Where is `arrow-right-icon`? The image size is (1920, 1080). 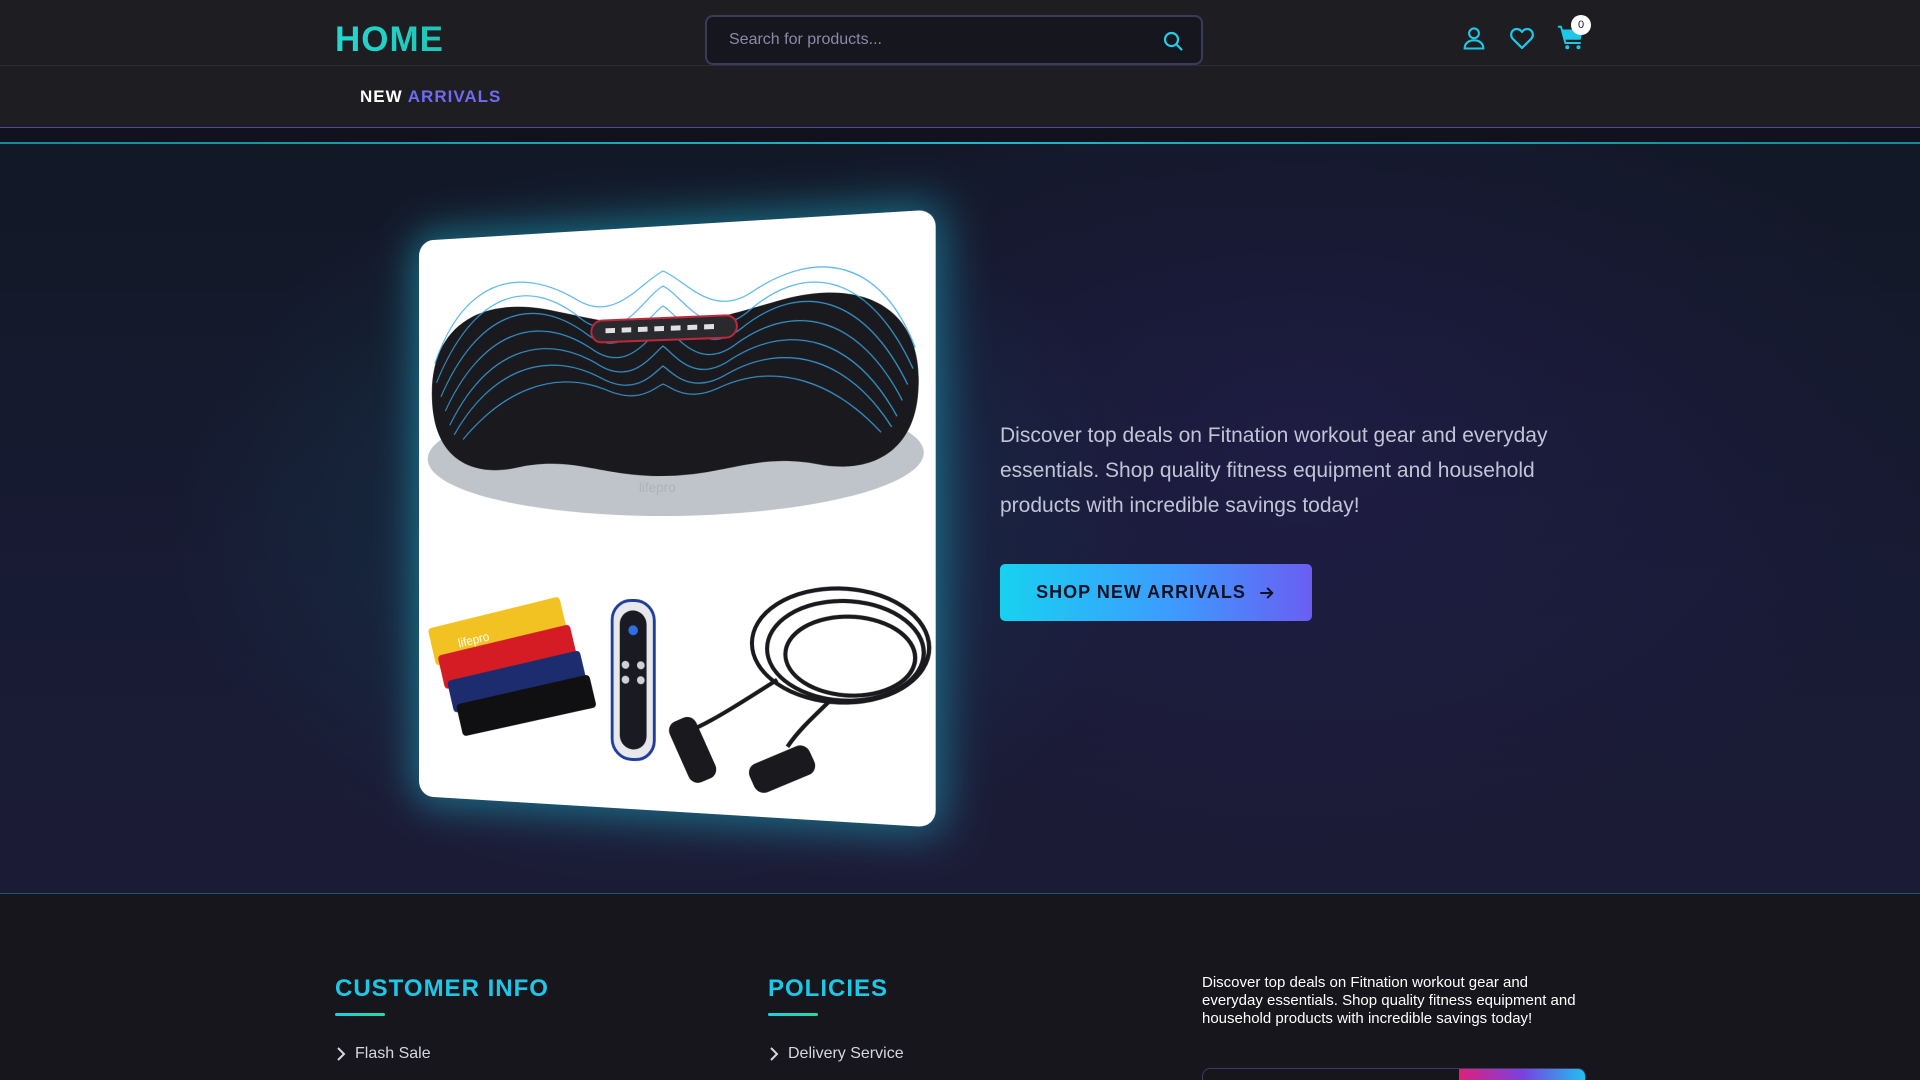
arrow-right-icon is located at coordinates (1266, 592).